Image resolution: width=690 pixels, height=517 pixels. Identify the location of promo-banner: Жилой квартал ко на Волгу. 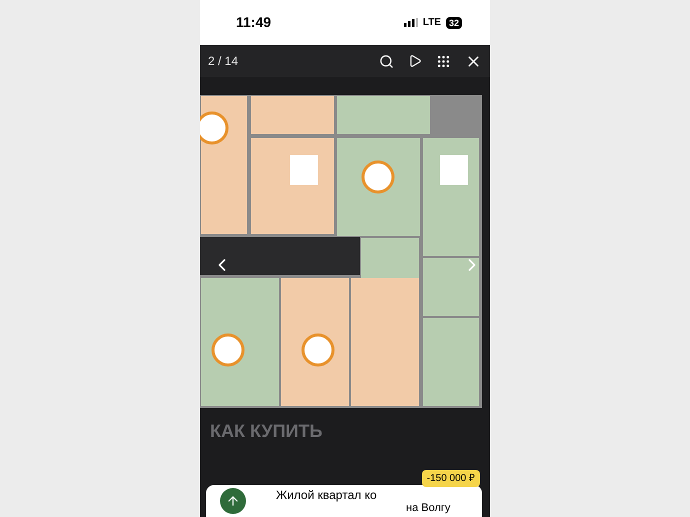
(344, 501).